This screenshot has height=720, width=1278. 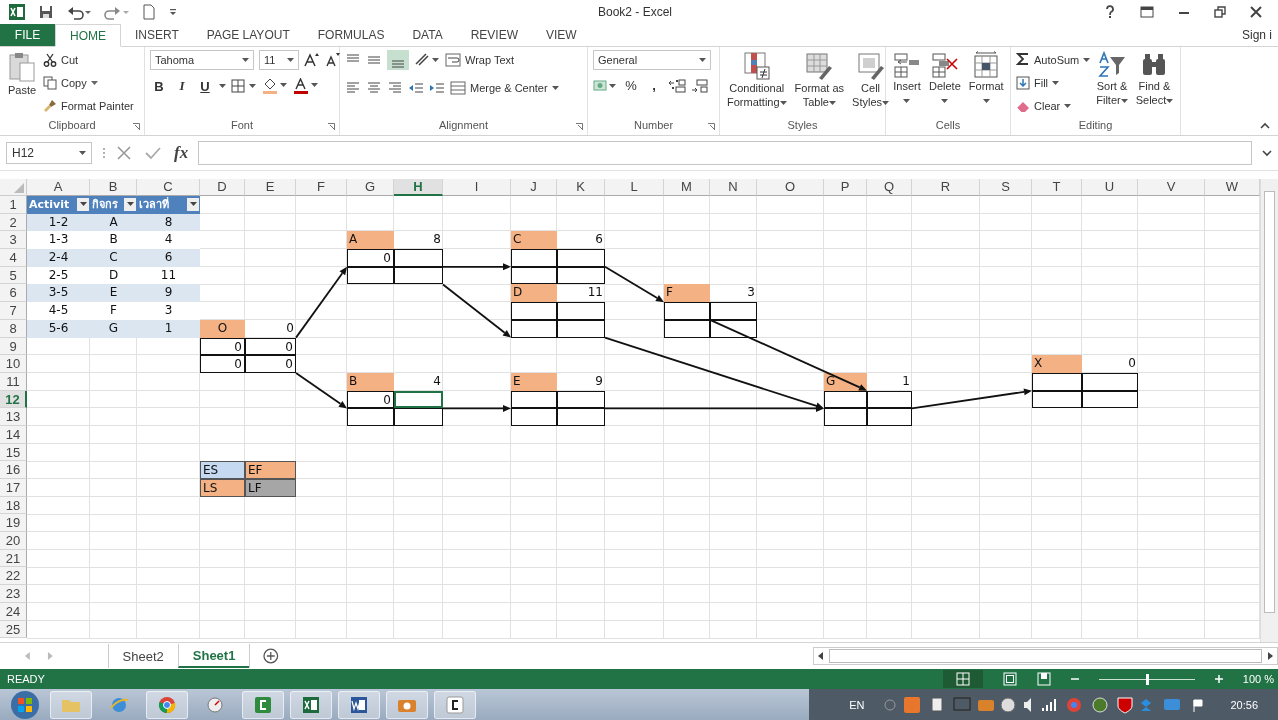 I want to click on row-header: 22, so click(x=13, y=576).